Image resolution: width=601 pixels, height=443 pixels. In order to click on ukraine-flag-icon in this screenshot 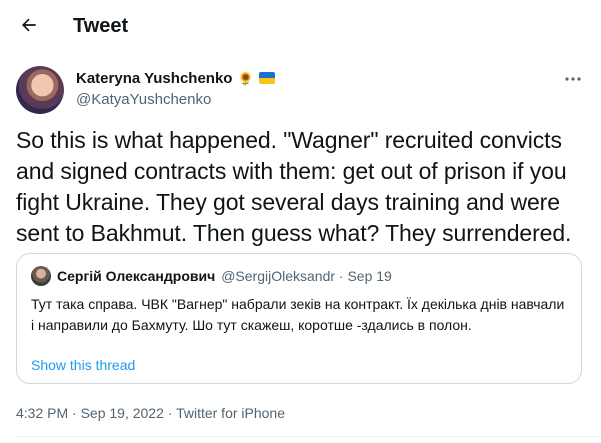, I will do `click(266, 78)`.